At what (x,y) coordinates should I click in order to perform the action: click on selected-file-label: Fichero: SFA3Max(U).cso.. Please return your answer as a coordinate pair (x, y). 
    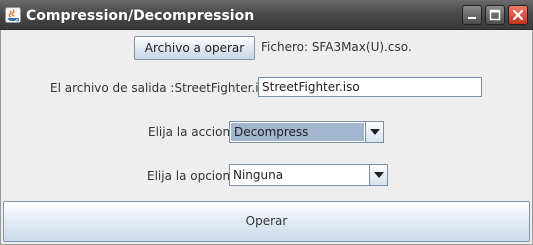
    Looking at the image, I should click on (336, 47).